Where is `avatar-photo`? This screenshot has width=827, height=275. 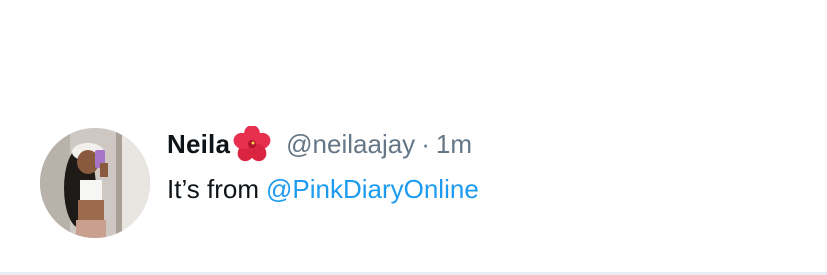
avatar-photo is located at coordinates (95, 183).